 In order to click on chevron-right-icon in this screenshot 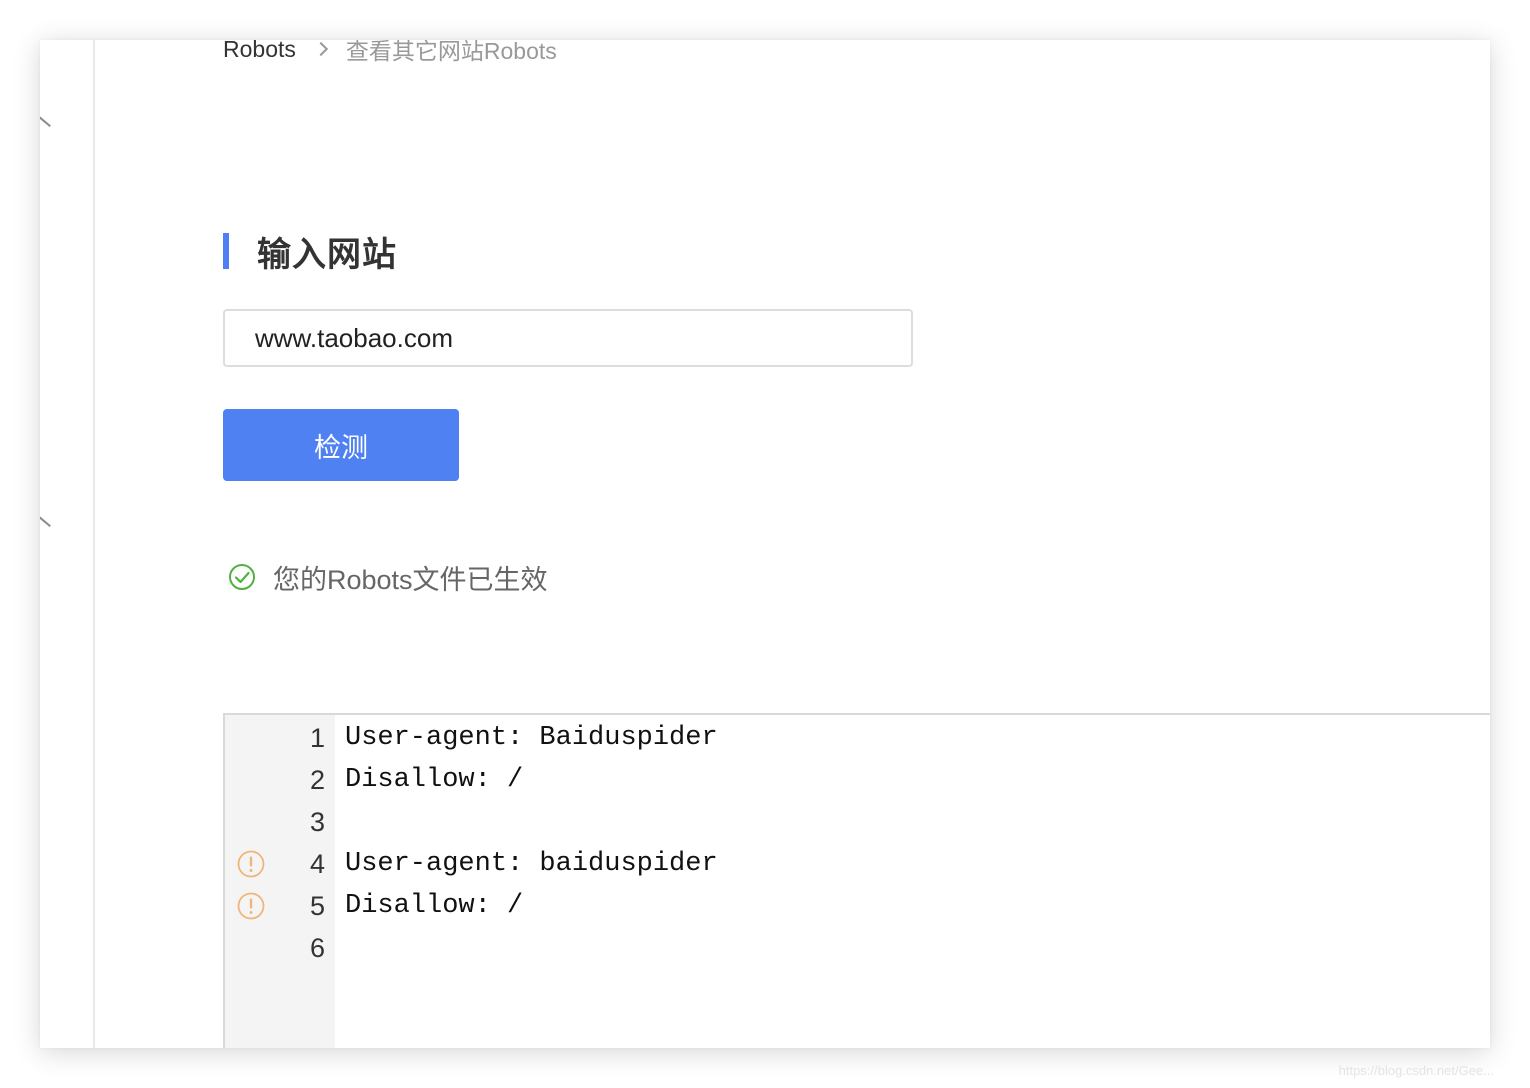, I will do `click(320, 49)`.